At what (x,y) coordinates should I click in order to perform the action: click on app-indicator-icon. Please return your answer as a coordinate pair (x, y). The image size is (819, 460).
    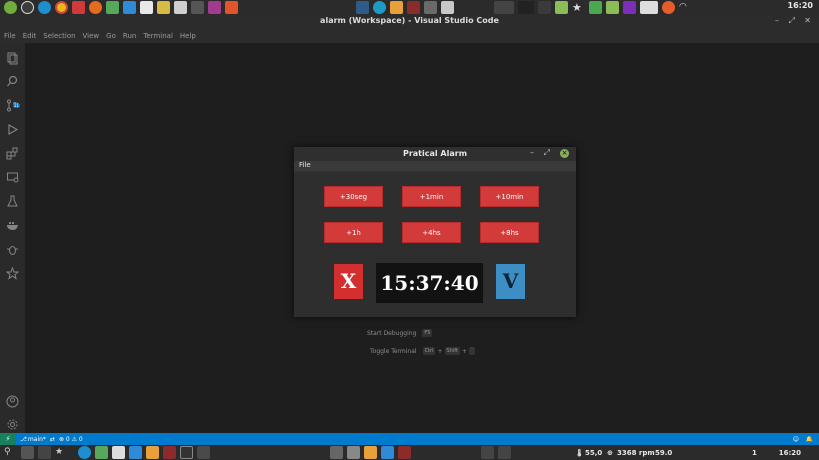
    Looking at the image, I should click on (629, 7).